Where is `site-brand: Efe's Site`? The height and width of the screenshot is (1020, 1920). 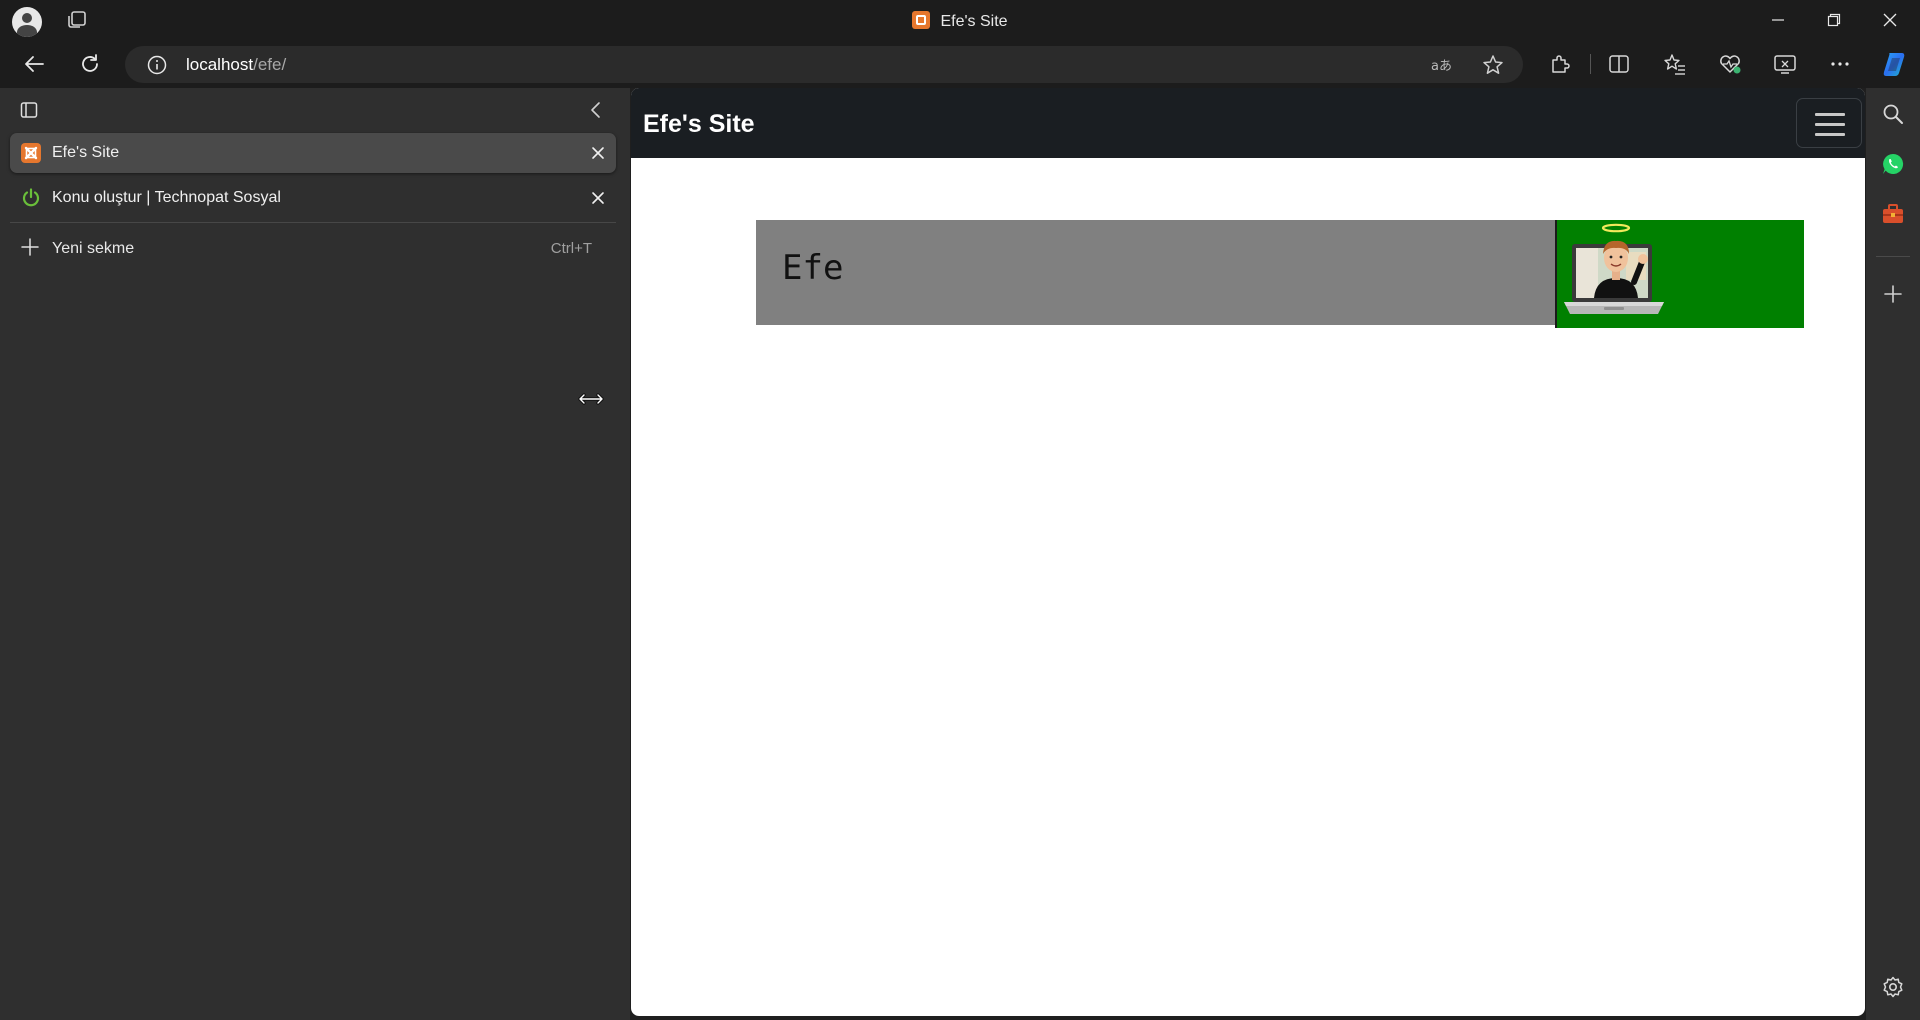
site-brand: Efe's Site is located at coordinates (699, 124).